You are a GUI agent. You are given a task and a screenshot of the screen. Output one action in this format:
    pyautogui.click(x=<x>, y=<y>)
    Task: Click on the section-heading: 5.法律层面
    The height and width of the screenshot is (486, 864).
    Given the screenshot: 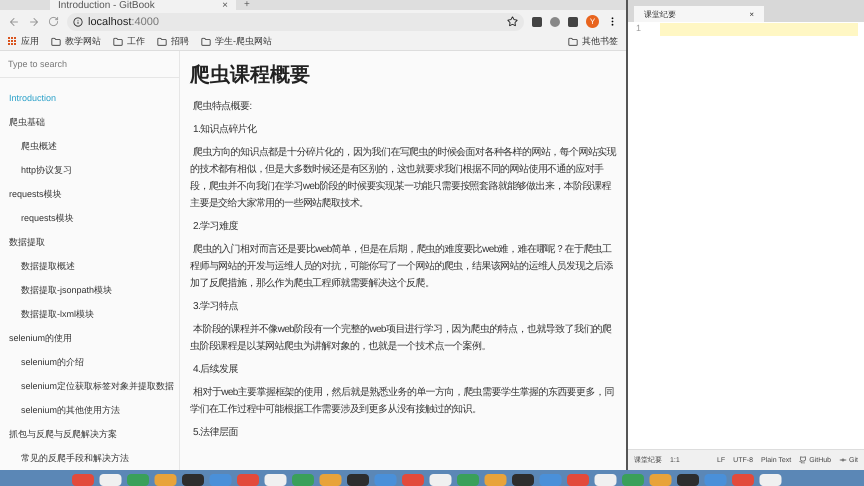 What is the action you would take?
    pyautogui.click(x=215, y=433)
    